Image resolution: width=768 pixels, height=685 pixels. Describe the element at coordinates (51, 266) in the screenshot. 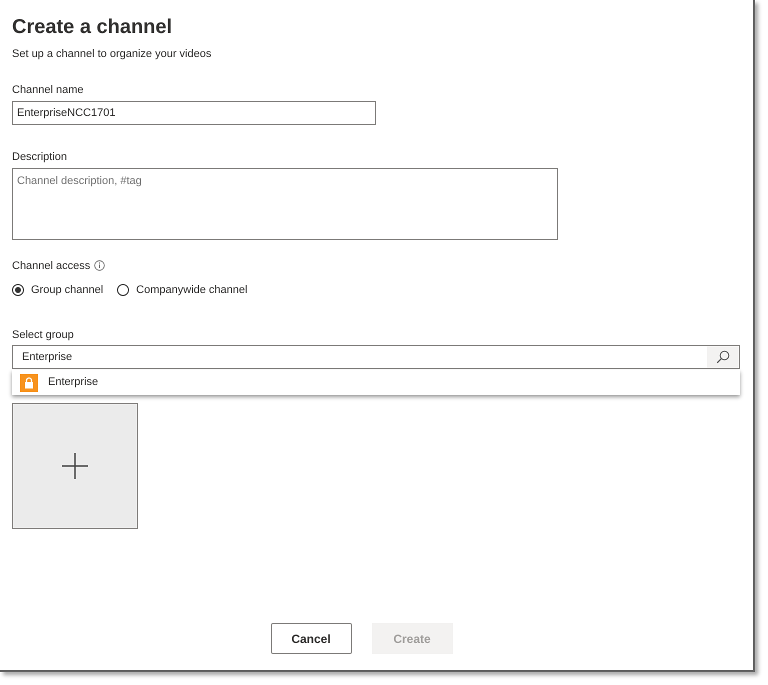

I see `field-label: Channel access` at that location.